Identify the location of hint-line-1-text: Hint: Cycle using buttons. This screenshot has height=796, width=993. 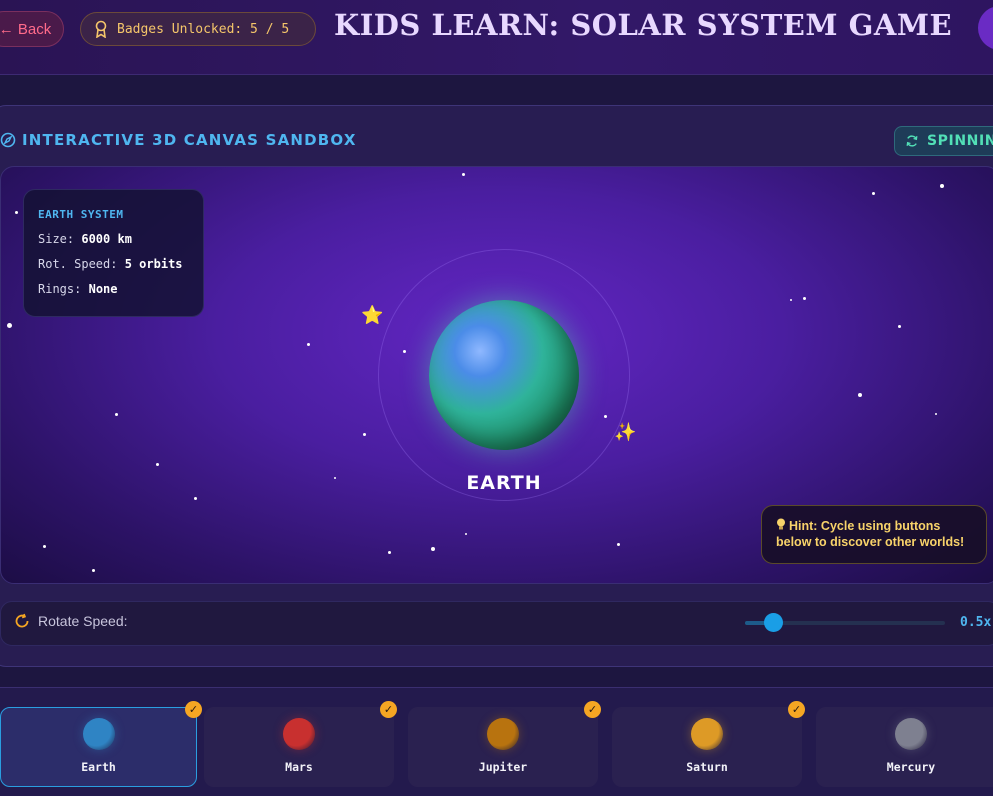
(865, 526).